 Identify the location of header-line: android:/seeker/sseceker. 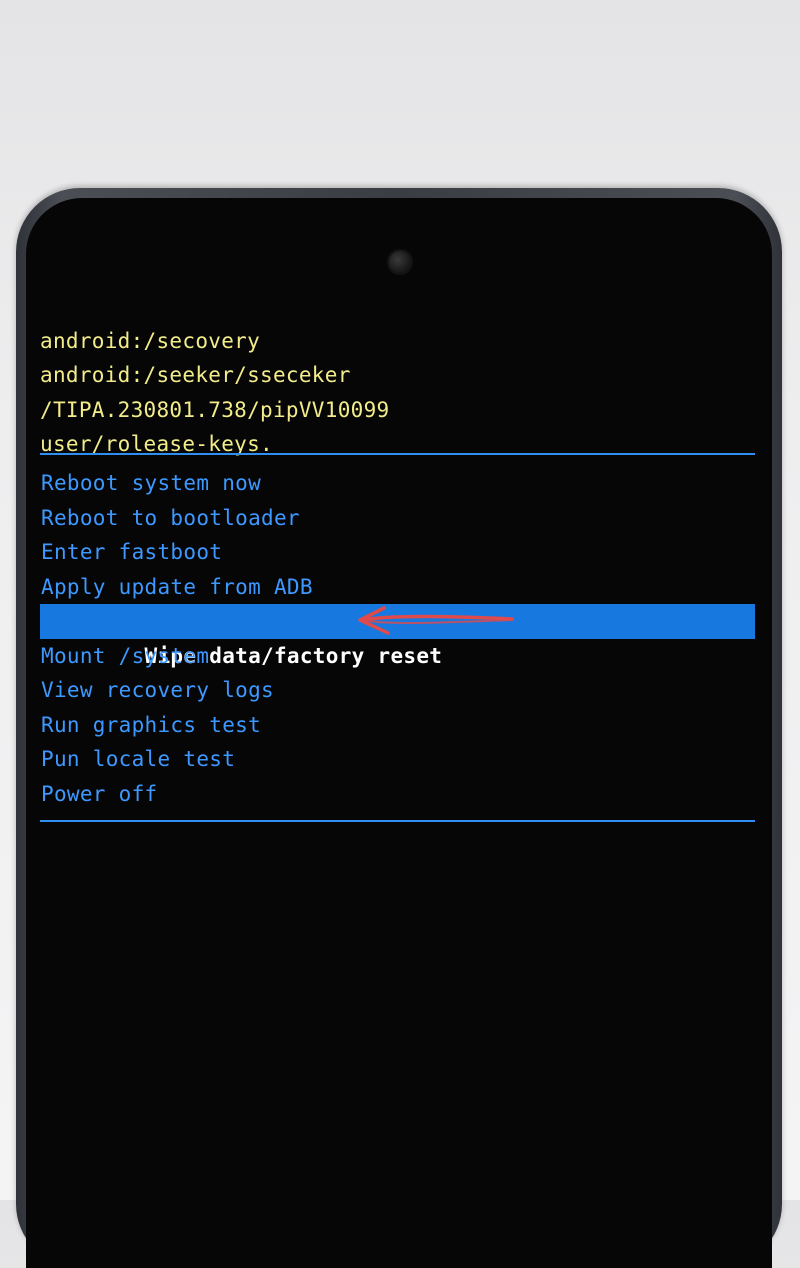
(195, 375).